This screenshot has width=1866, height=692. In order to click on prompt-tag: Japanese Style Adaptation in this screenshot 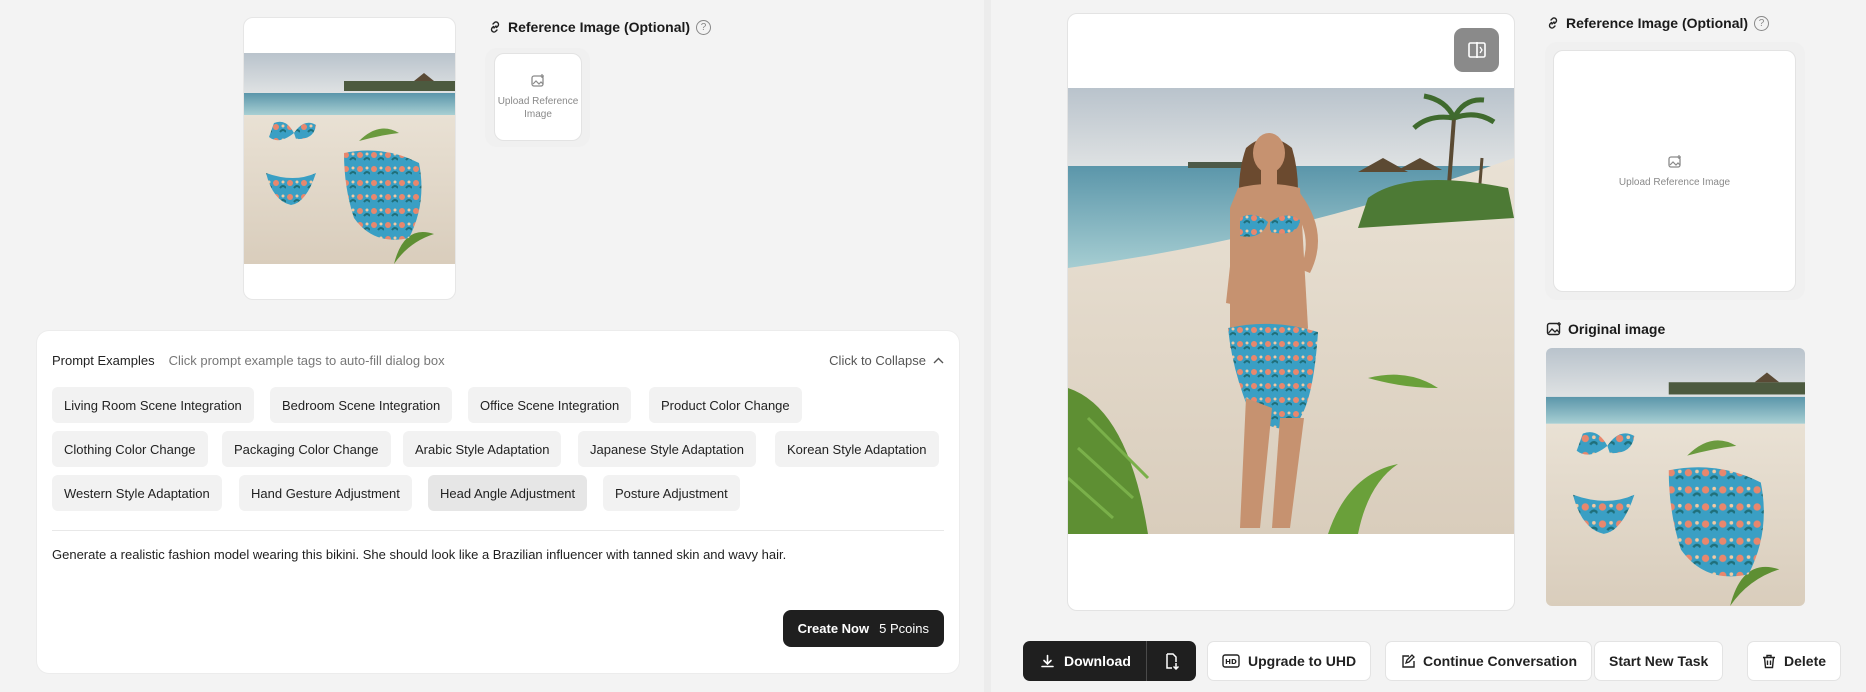, I will do `click(667, 449)`.